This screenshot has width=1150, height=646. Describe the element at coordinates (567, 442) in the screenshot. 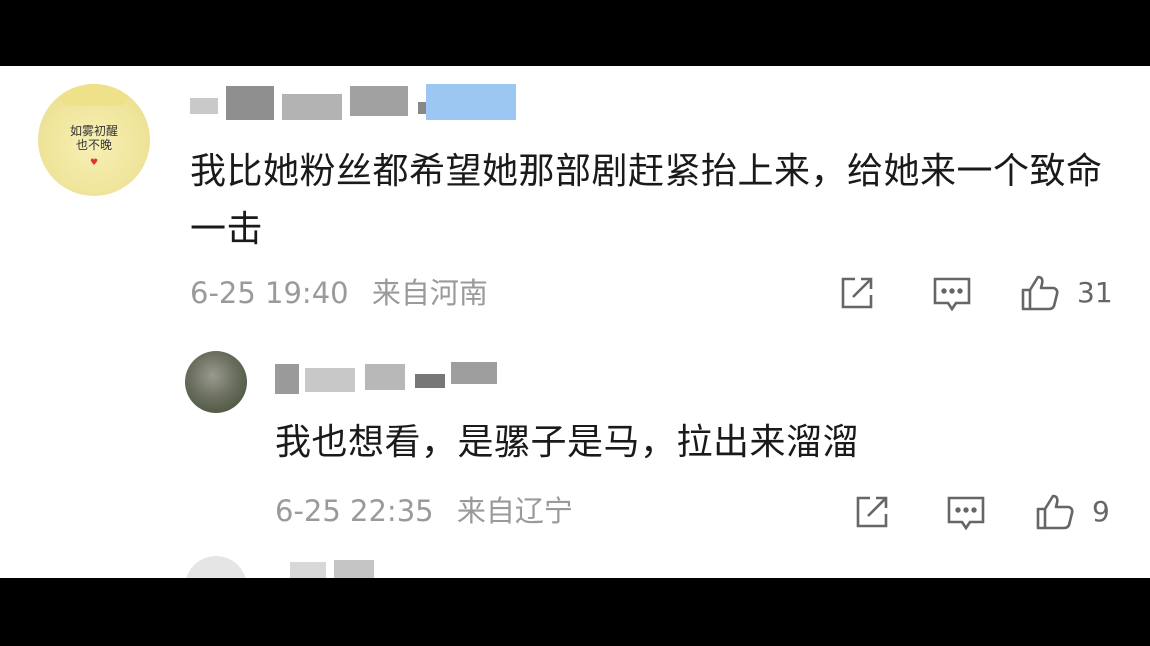

I see `reply-text: 我也想看，是骡子是马，拉出来溜溜` at that location.